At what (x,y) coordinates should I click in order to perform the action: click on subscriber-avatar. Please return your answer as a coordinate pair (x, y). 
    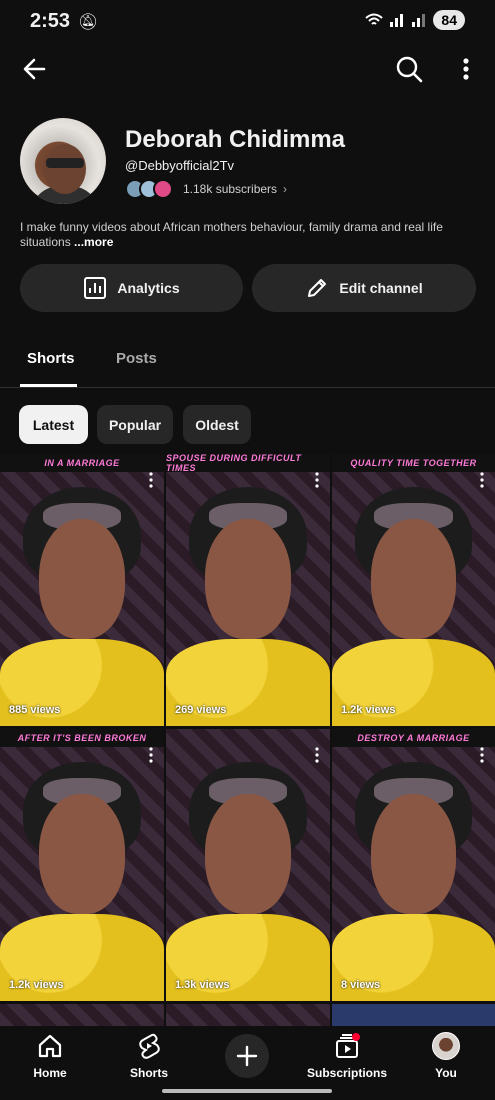
    Looking at the image, I should click on (163, 189).